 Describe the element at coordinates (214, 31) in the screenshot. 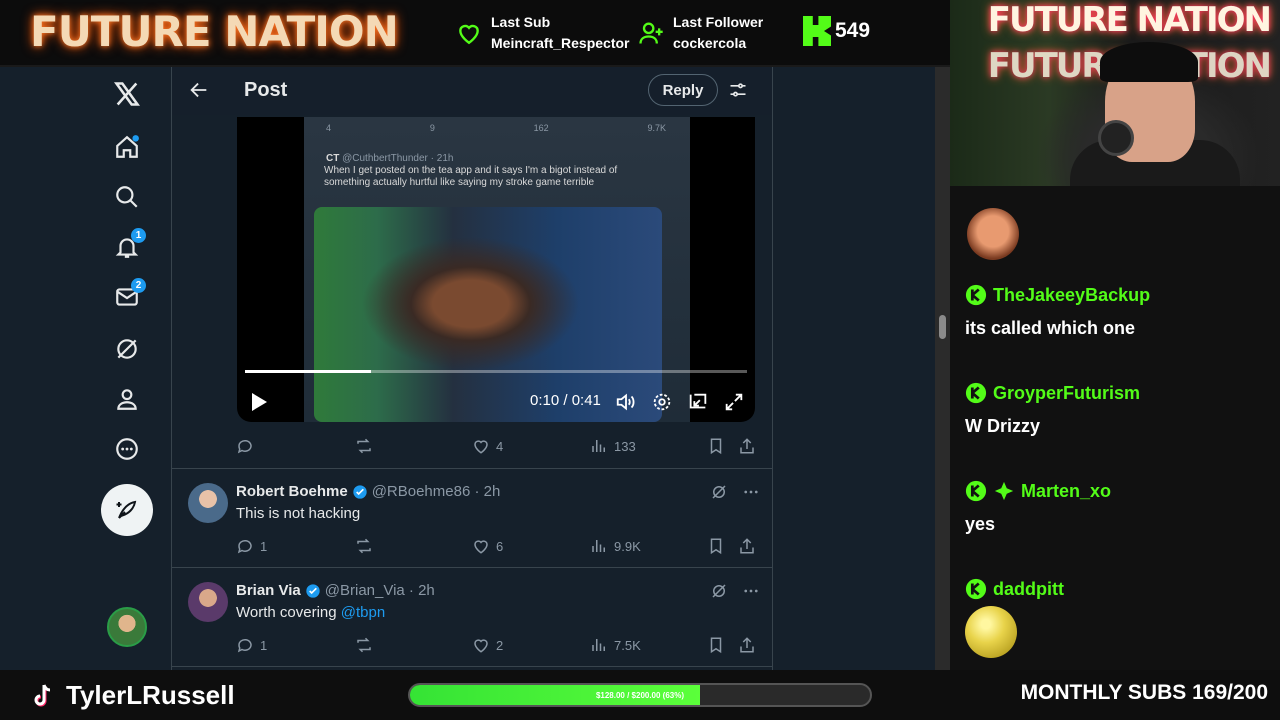

I see `brand-logo: FUTURE NATION` at that location.